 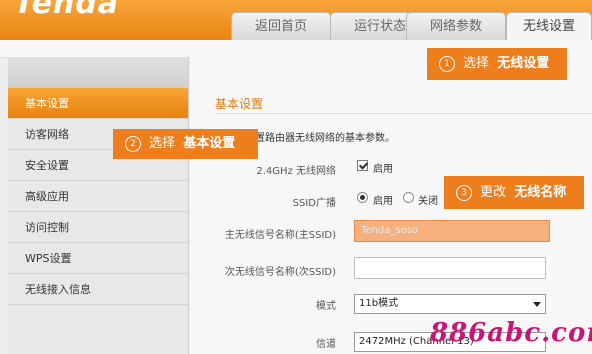 I want to click on callout-bold-text: 无线名称, so click(x=540, y=192).